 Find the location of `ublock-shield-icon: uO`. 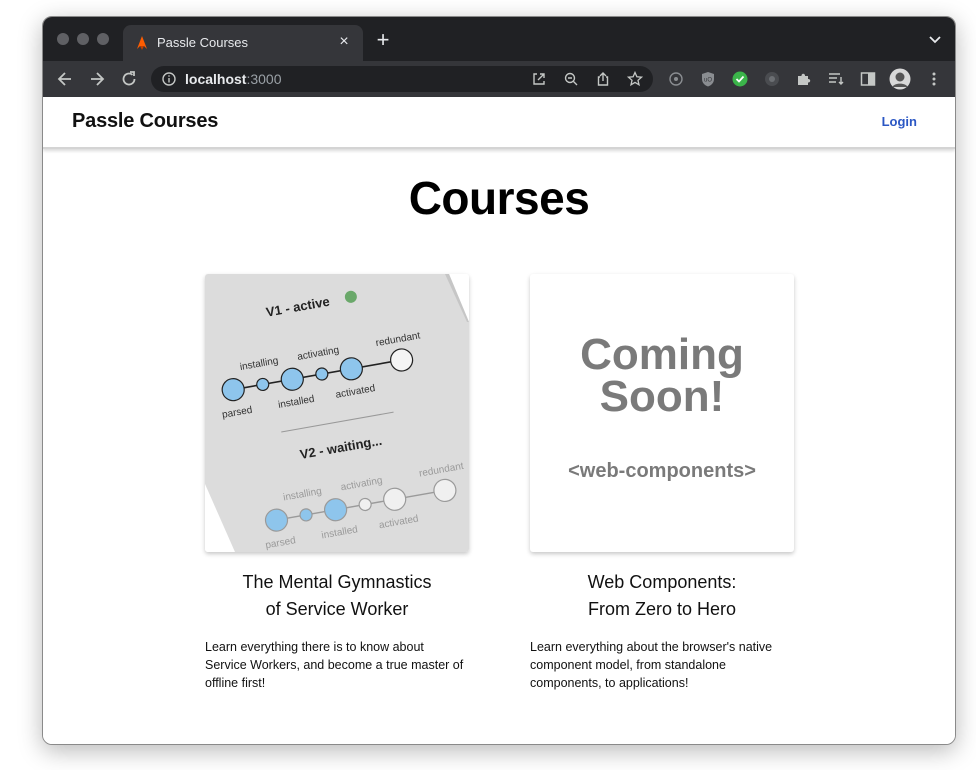

ublock-shield-icon: uO is located at coordinates (708, 79).